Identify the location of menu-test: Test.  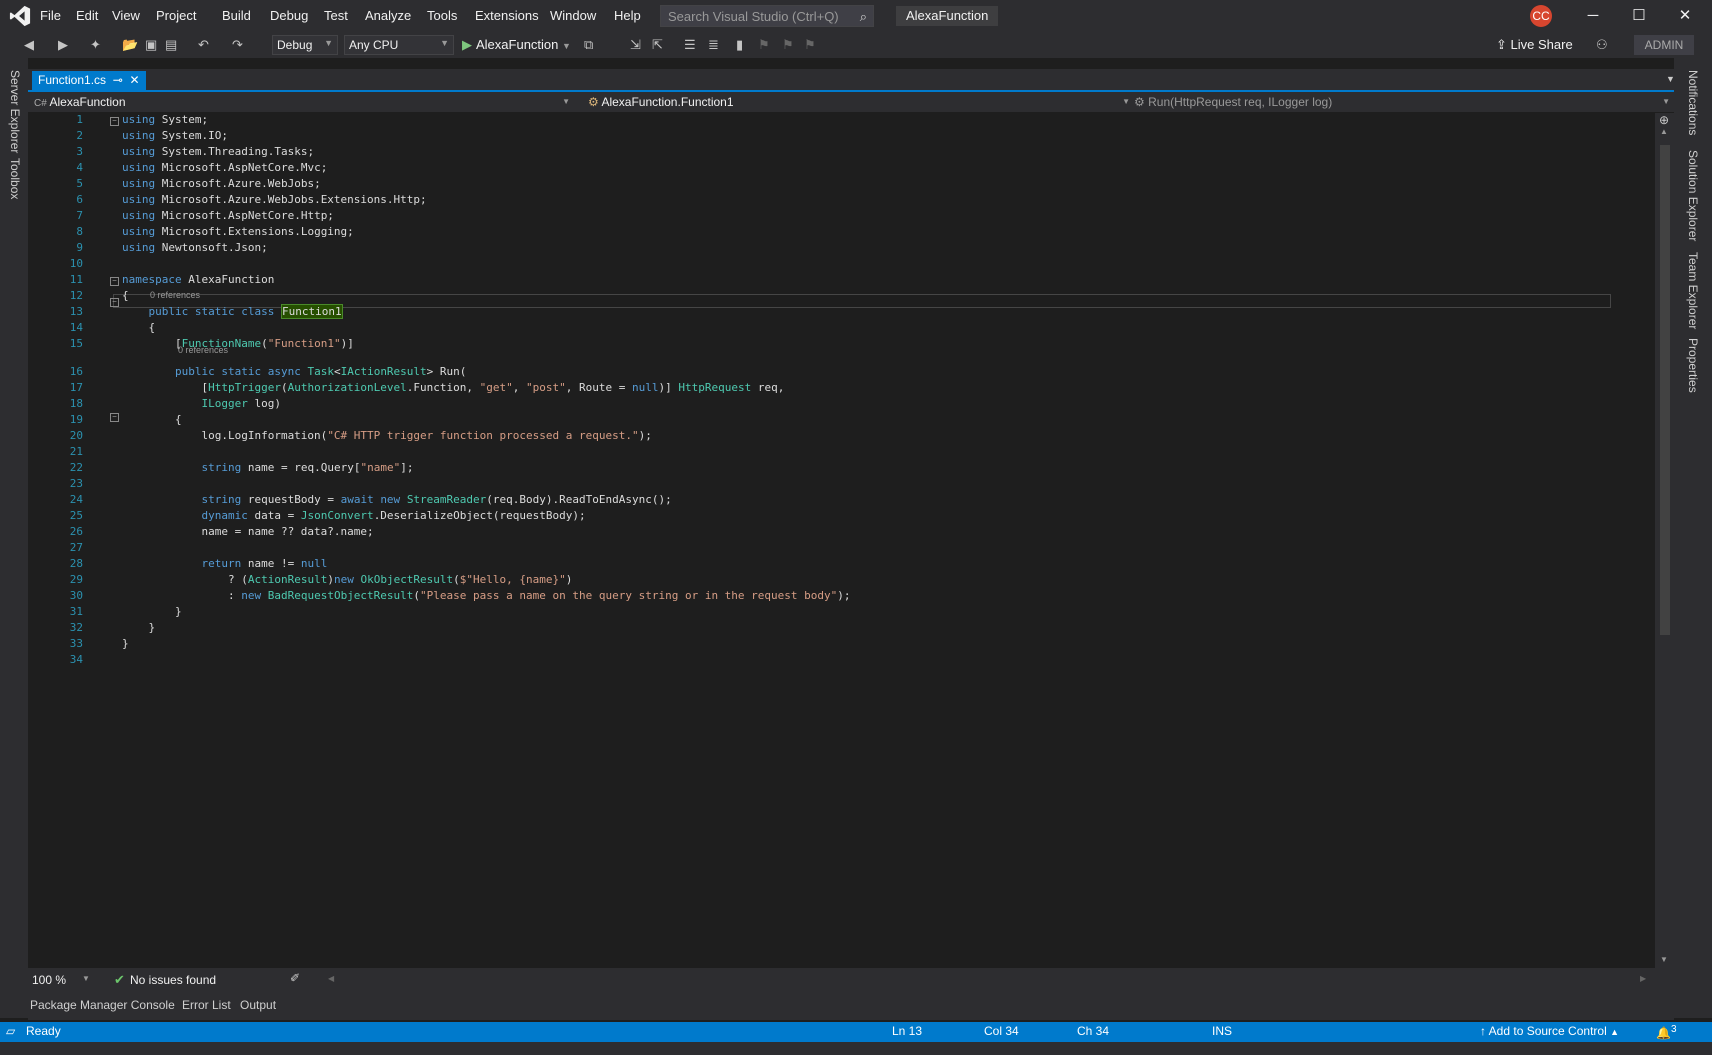
(336, 15).